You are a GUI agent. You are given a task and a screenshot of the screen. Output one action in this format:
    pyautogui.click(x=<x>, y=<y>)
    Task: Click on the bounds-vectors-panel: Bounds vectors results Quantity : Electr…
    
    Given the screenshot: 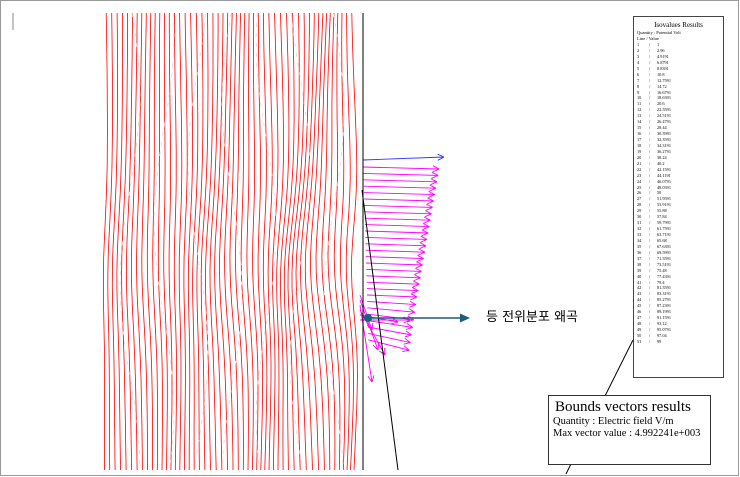 What is the action you would take?
    pyautogui.click(x=629, y=430)
    